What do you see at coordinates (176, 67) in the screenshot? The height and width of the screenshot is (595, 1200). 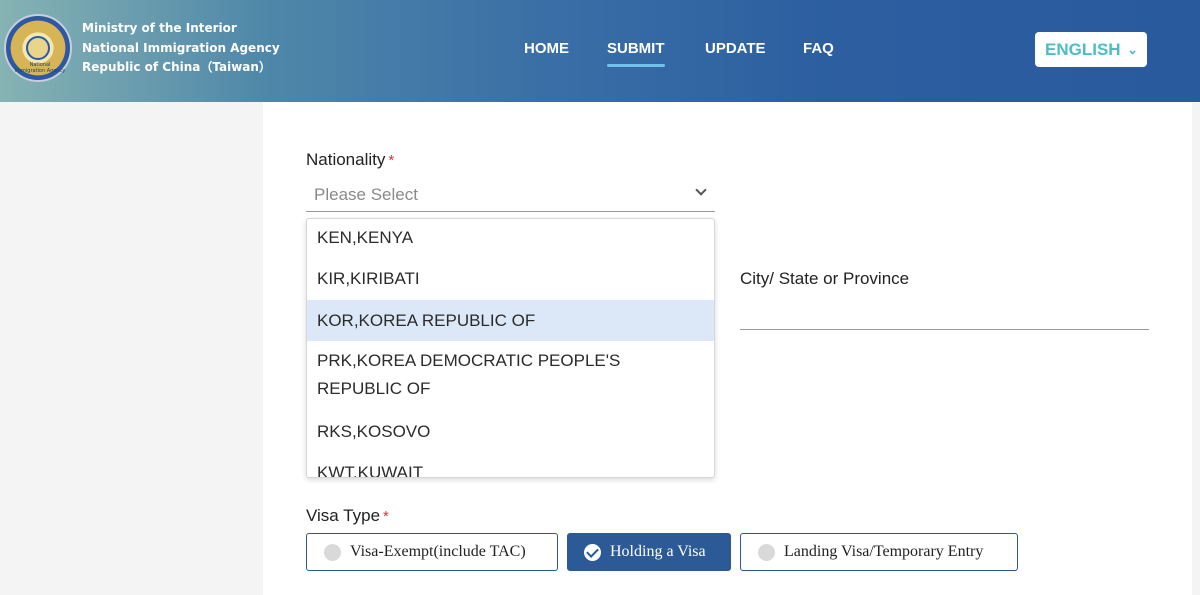 I see `agency-line-3: Republic of China（Taiwan）` at bounding box center [176, 67].